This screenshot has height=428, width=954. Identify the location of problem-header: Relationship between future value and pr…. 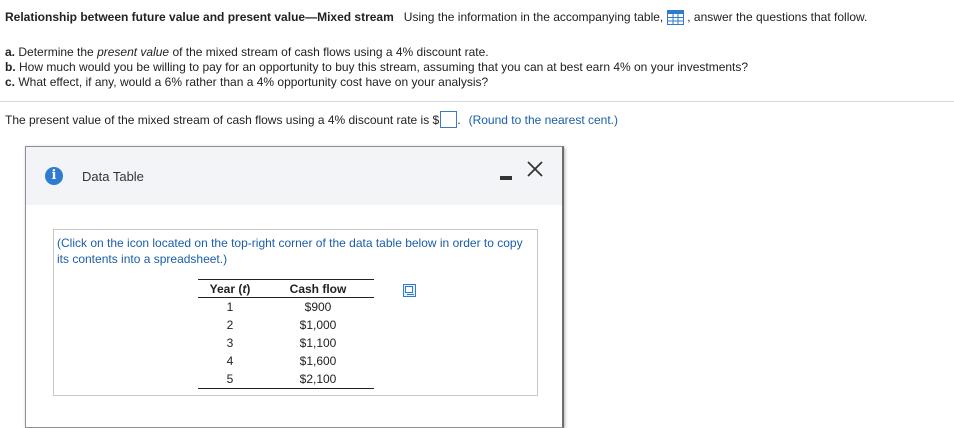
(477, 19).